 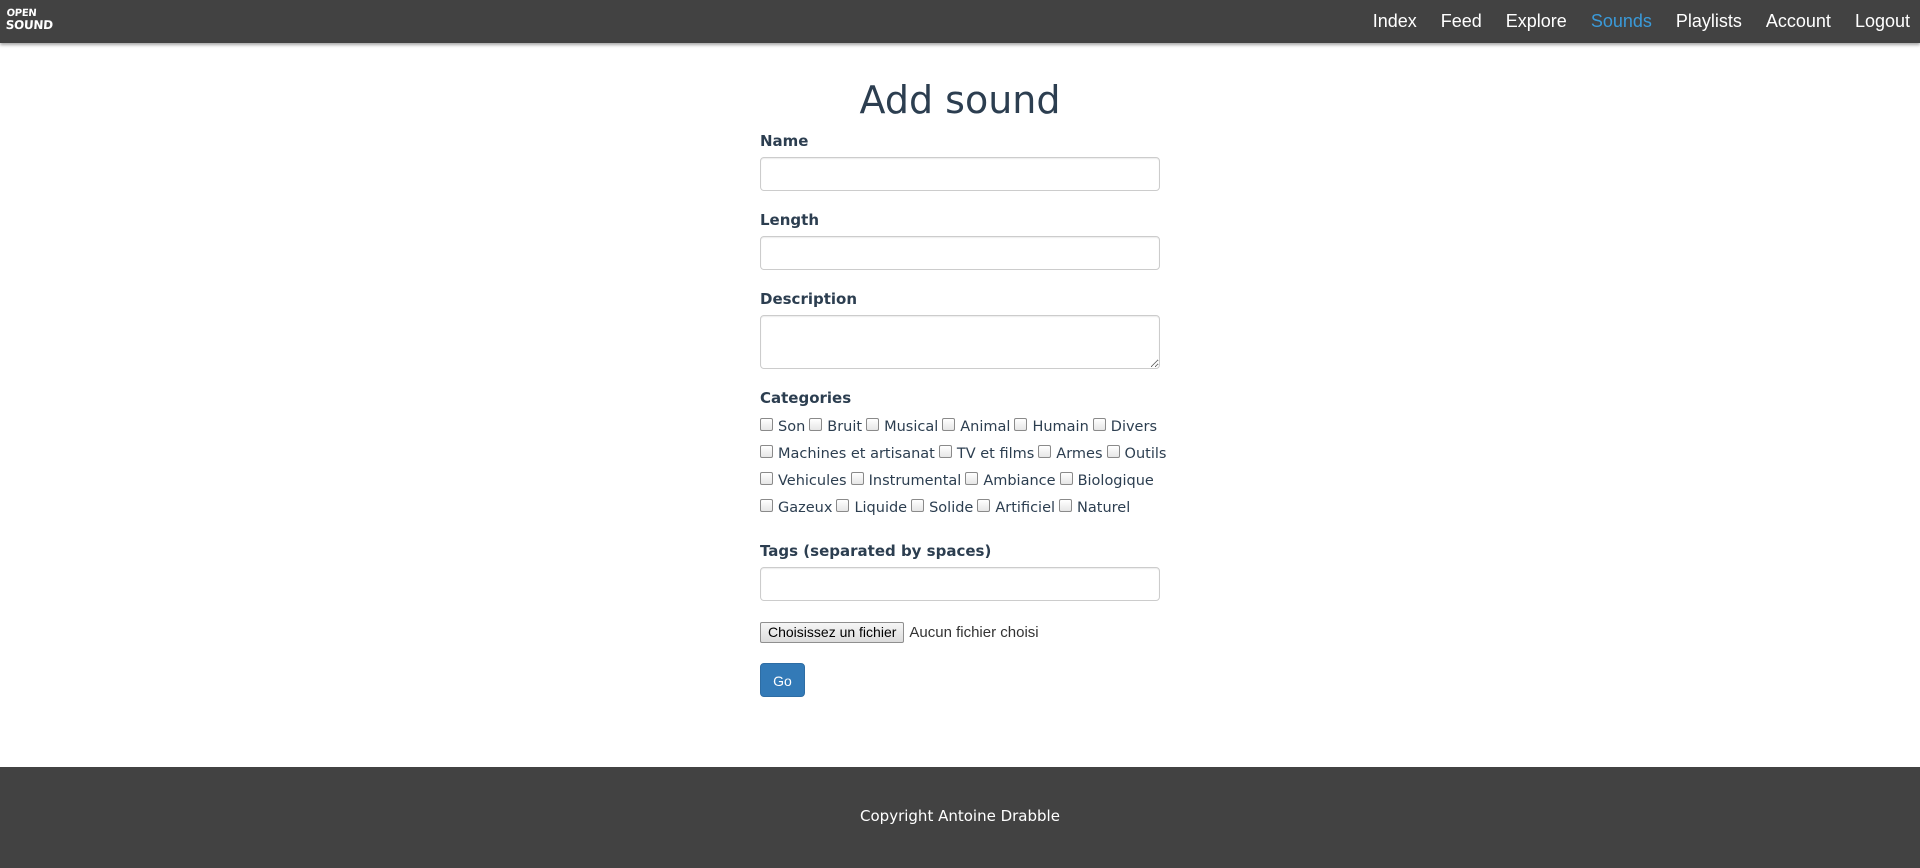 I want to click on name-label: Name, so click(x=784, y=141).